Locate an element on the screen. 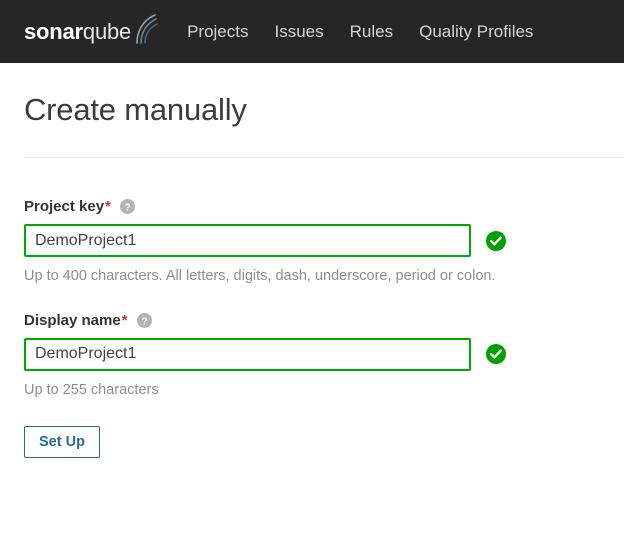 This screenshot has height=550, width=624. display-name-required-marker: * is located at coordinates (124, 320).